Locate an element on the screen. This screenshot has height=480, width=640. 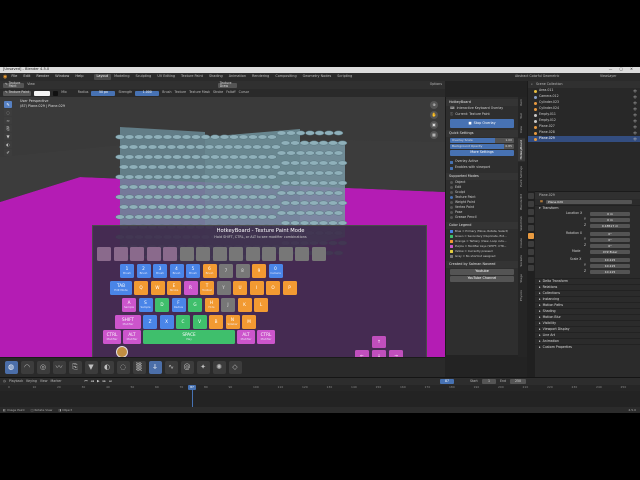
outliner-item: Plane.029 👁 is located at coordinates (584, 139).